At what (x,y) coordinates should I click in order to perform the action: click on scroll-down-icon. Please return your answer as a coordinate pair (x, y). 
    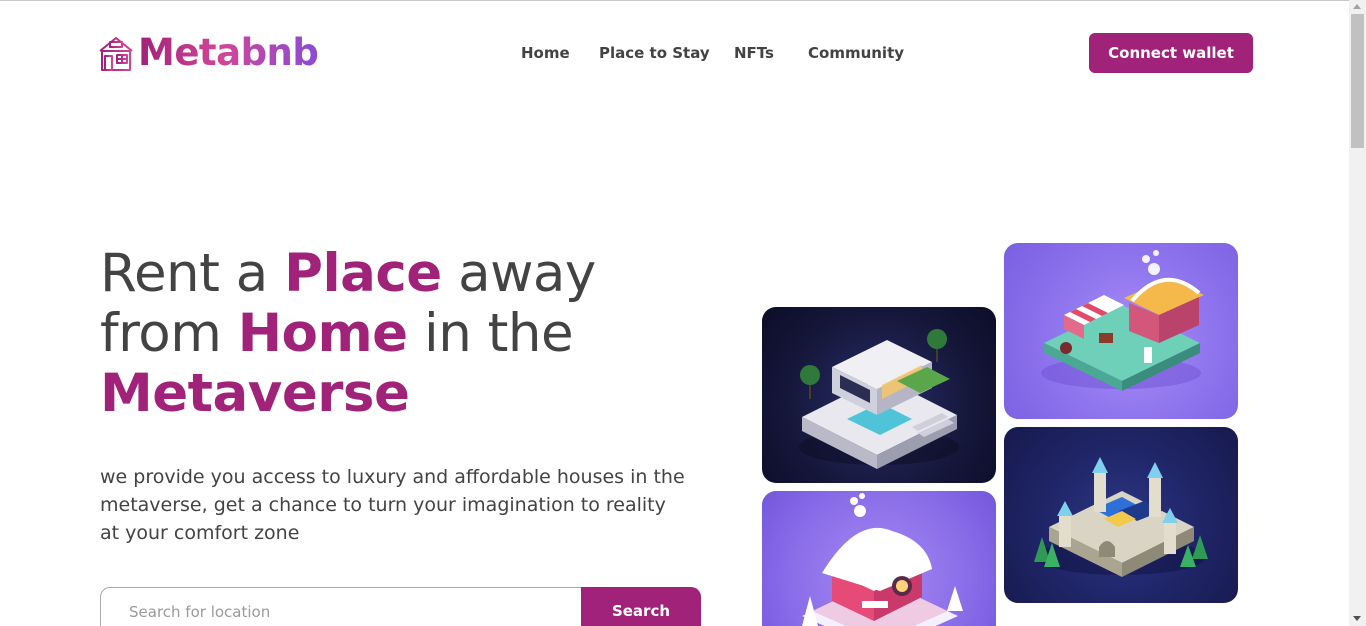
    Looking at the image, I should click on (1357, 618).